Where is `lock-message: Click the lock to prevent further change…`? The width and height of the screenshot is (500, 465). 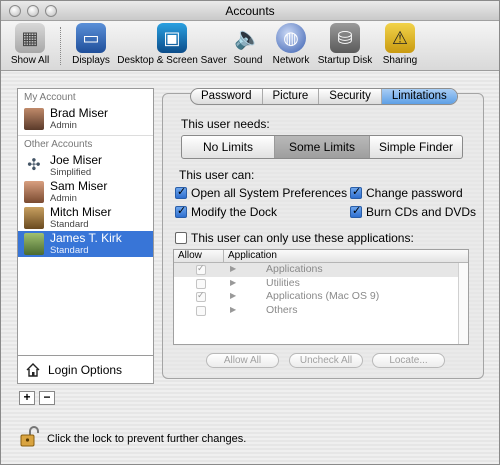
lock-message: Click the lock to prevent further change… is located at coordinates (147, 439).